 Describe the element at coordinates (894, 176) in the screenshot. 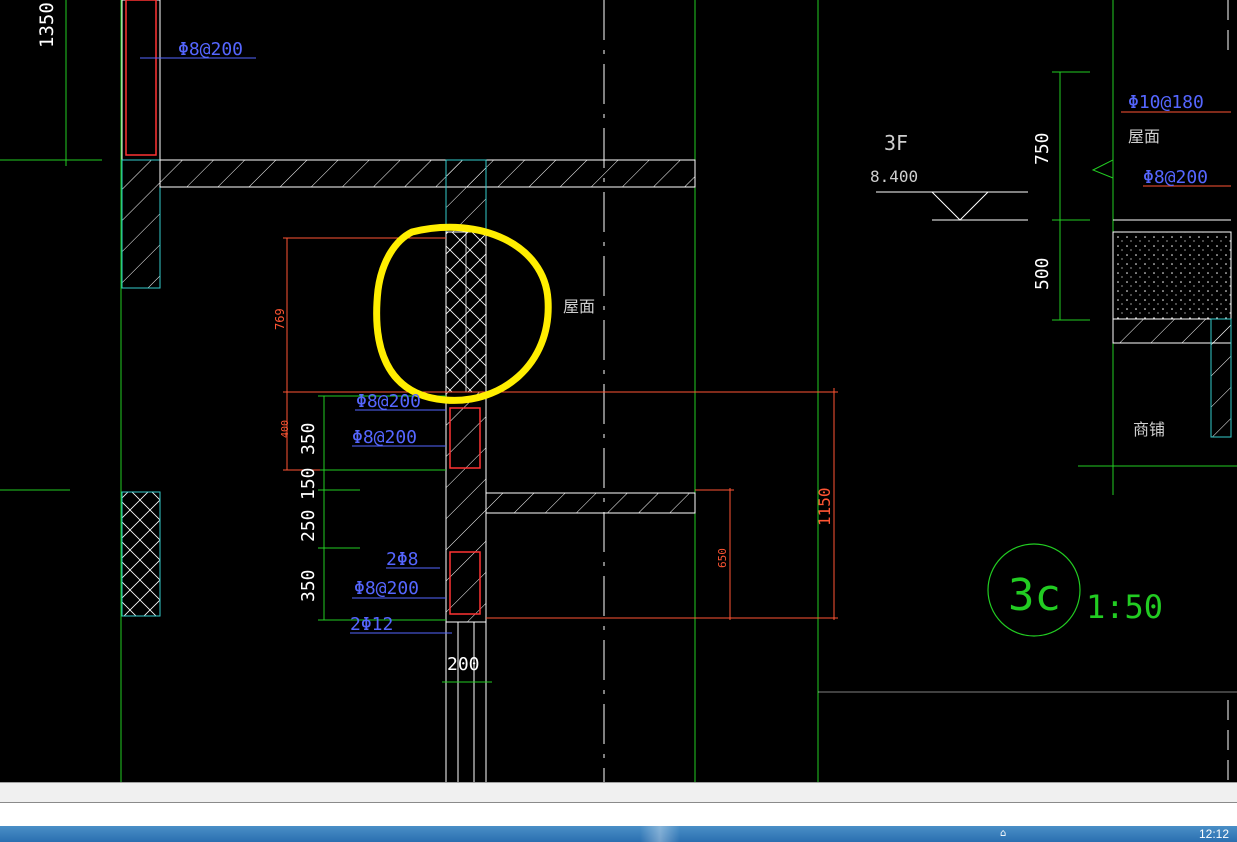

I see `level-elevation: 8.400` at that location.